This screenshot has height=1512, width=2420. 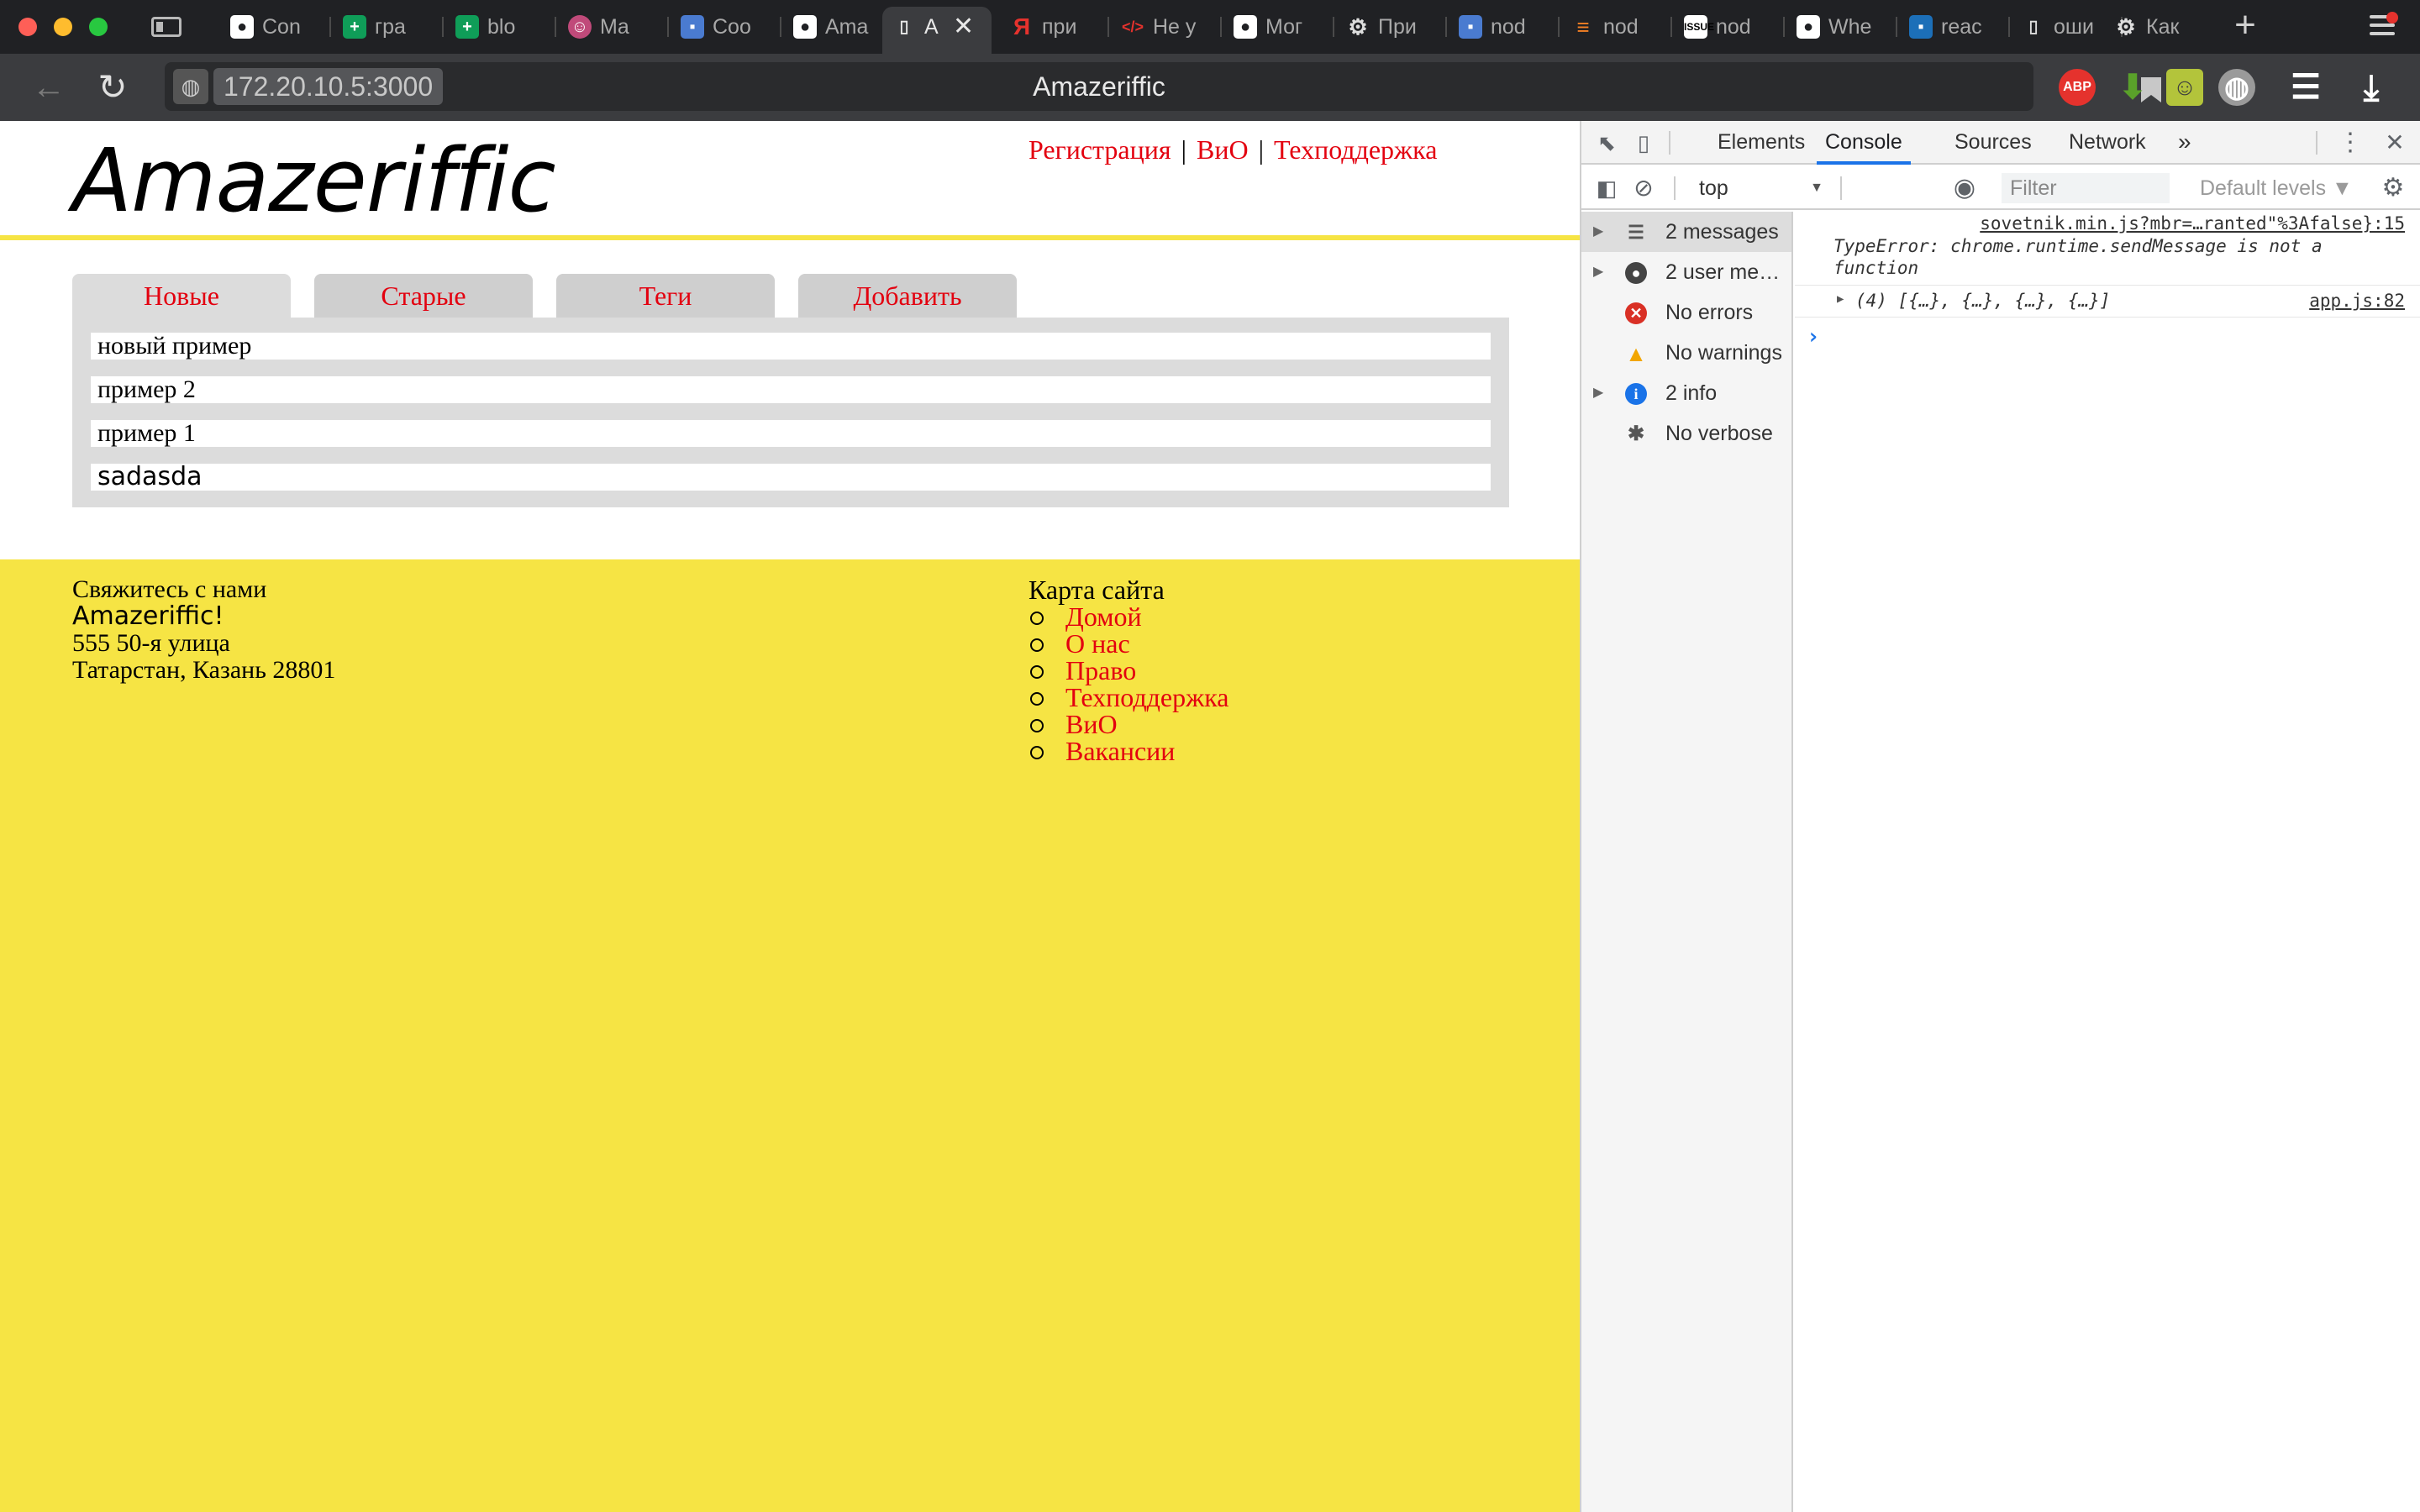 What do you see at coordinates (1636, 434) in the screenshot?
I see `bug-icon: ✱` at bounding box center [1636, 434].